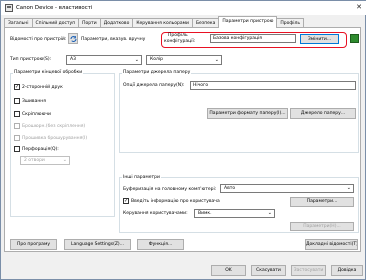 The image size is (366, 280). I want to click on paper-source-option-field: Нічого, so click(273, 85).